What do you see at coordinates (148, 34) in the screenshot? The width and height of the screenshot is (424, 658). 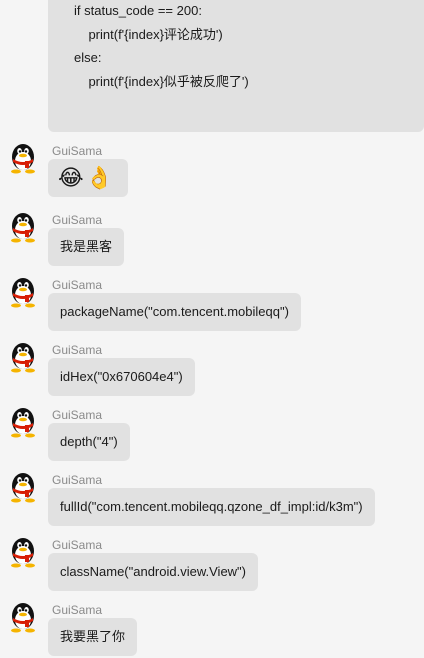 I see `code-line: print(f'{index}评论成功')` at bounding box center [148, 34].